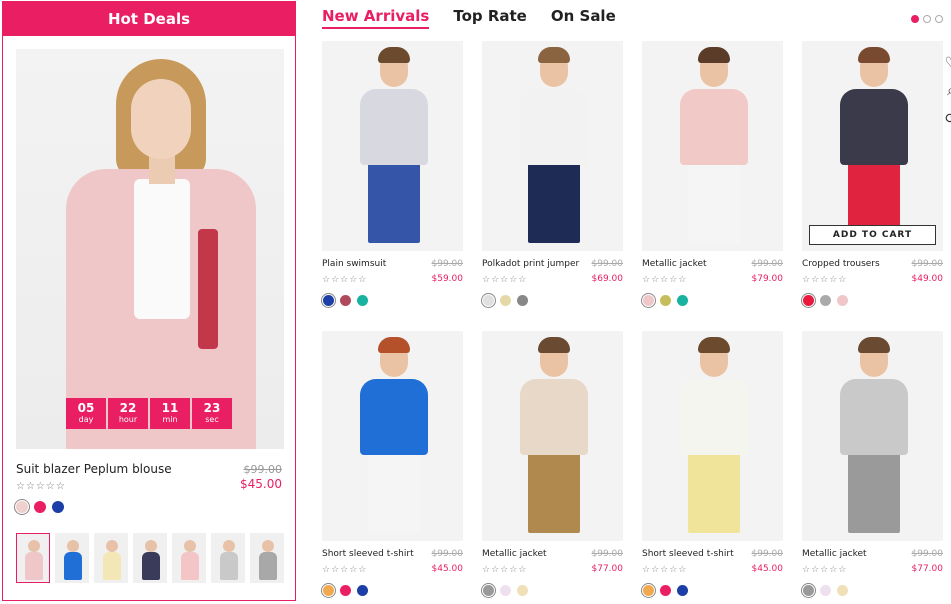 Image resolution: width=951 pixels, height=604 pixels. Describe the element at coordinates (530, 264) in the screenshot. I see `product-name: Polkadot print jumper` at that location.